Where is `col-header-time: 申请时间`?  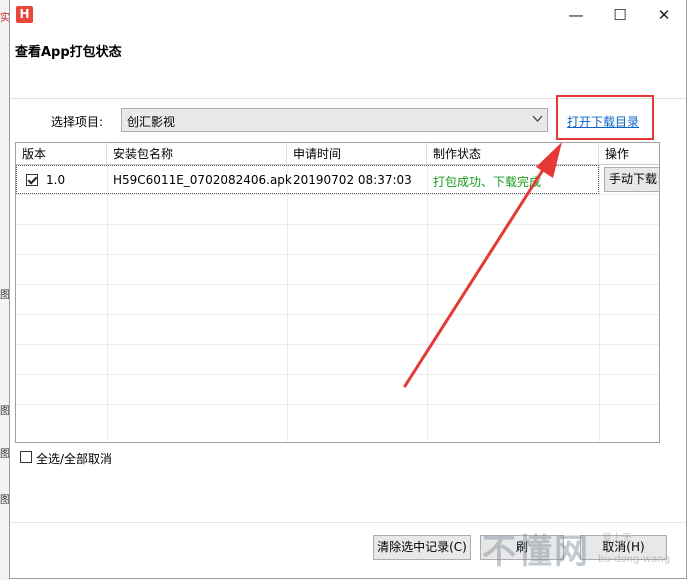
col-header-time: 申请时间 is located at coordinates (357, 154).